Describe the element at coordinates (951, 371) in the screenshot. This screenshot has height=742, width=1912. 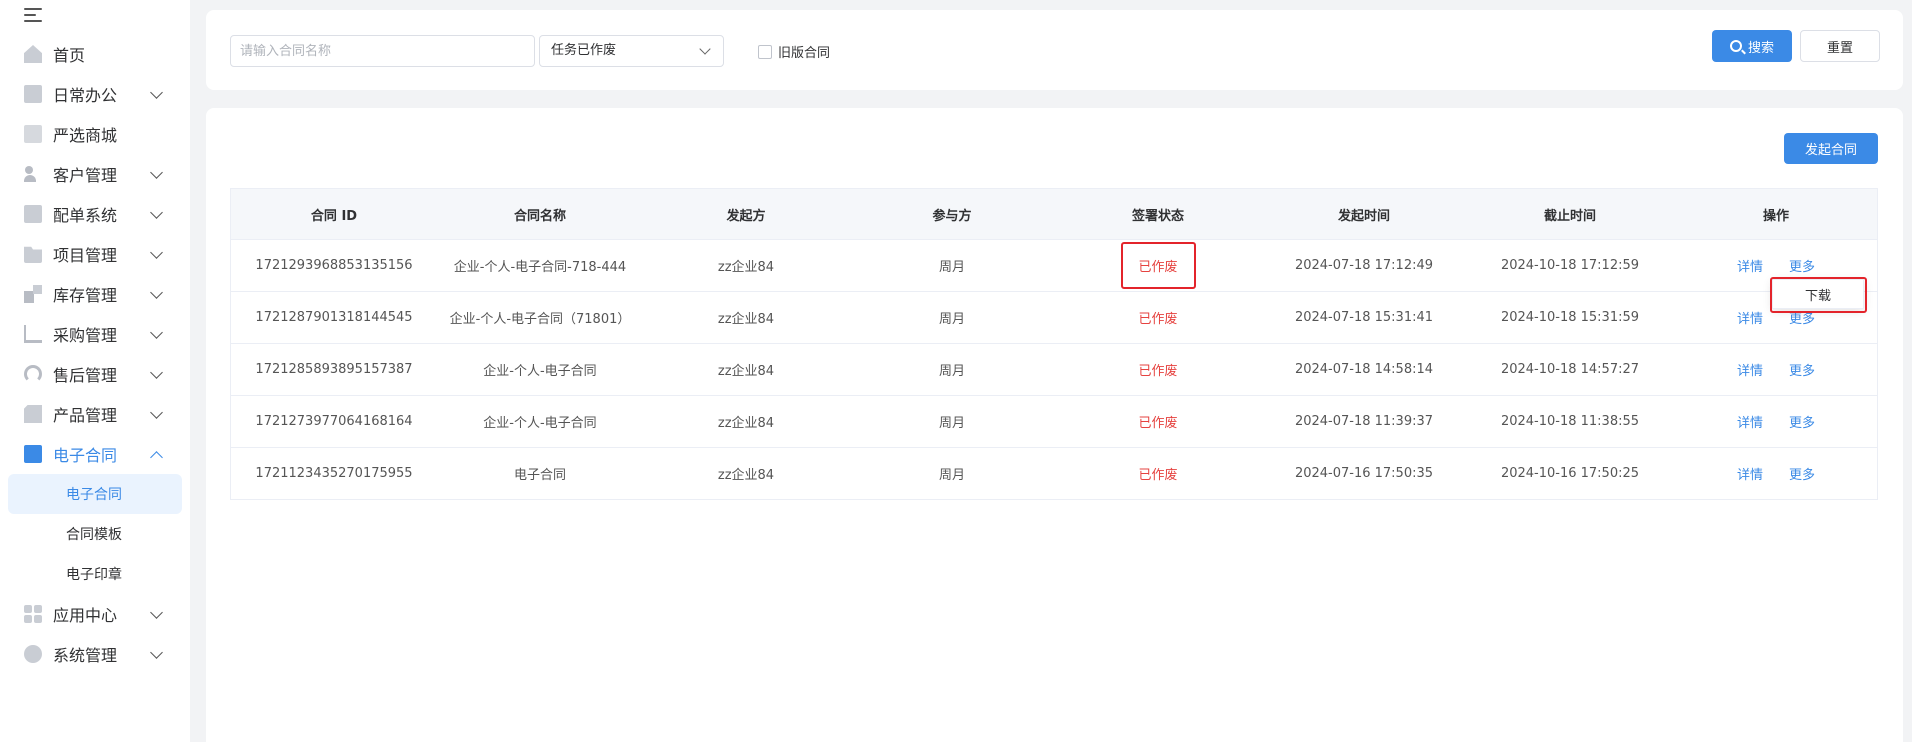
I see `participant-cell: 周月` at that location.